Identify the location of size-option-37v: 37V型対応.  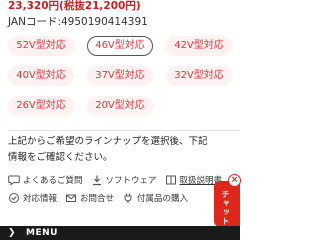
(120, 76).